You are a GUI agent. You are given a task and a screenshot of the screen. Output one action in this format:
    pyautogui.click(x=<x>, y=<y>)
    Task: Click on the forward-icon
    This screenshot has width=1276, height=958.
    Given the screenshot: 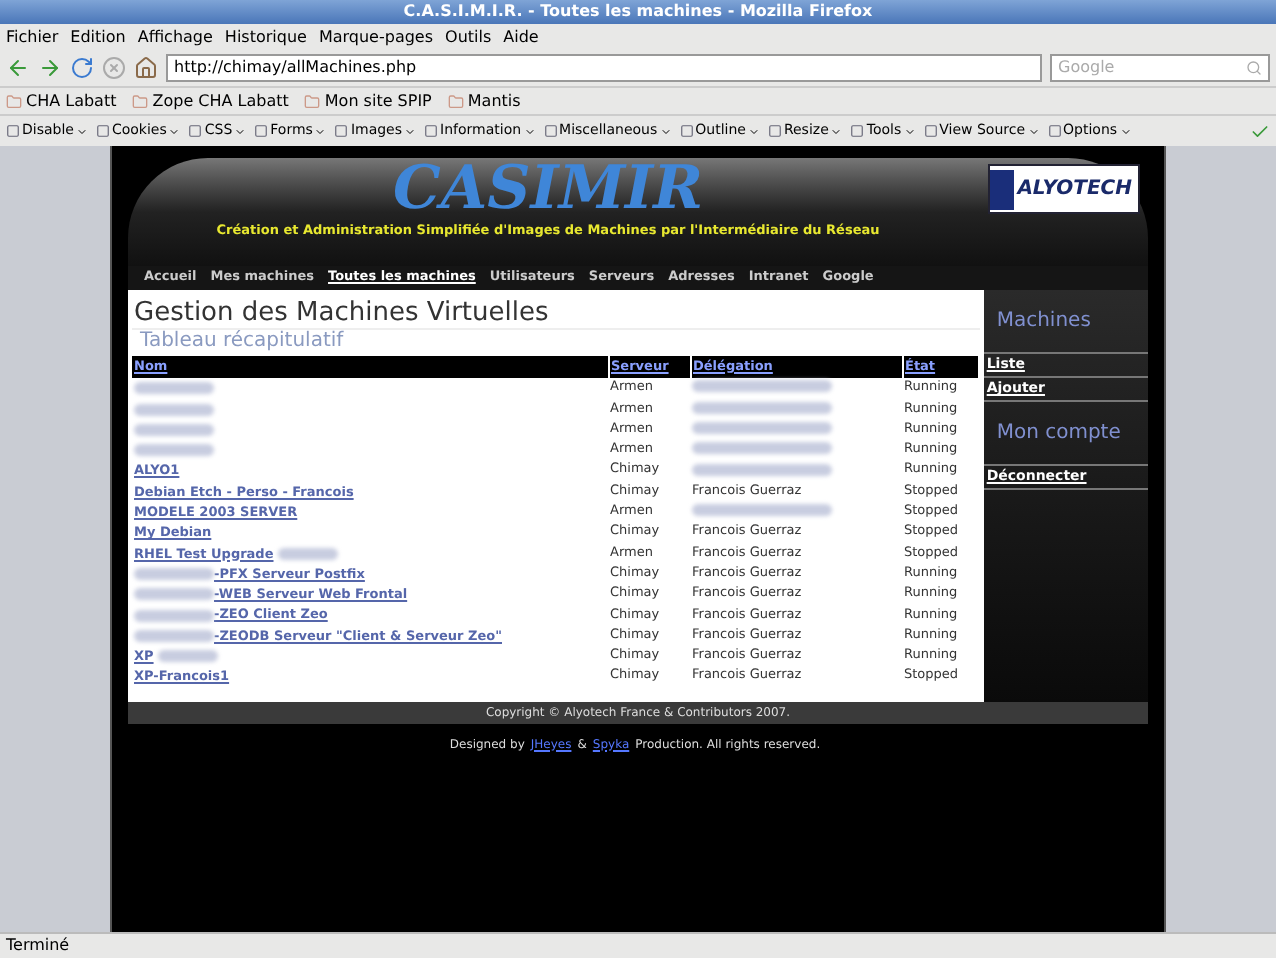 What is the action you would take?
    pyautogui.click(x=50, y=68)
    